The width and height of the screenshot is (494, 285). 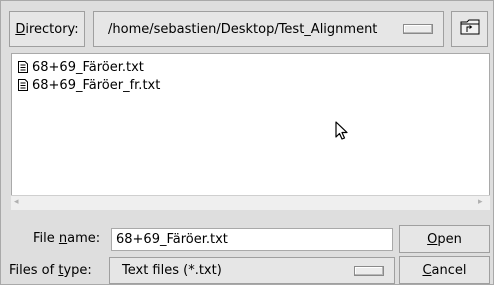 I want to click on file-name-text: 68+69_Färöer.txt, so click(x=88, y=67).